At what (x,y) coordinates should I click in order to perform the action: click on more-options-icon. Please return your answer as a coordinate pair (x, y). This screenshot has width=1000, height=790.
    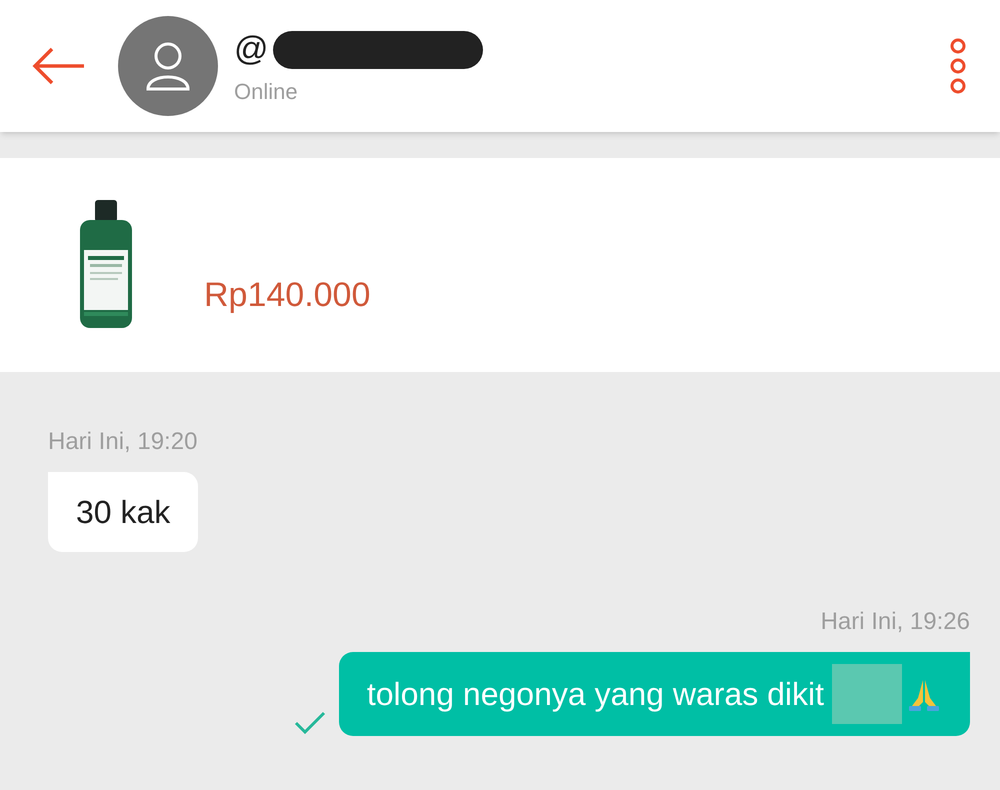
    Looking at the image, I should click on (958, 66).